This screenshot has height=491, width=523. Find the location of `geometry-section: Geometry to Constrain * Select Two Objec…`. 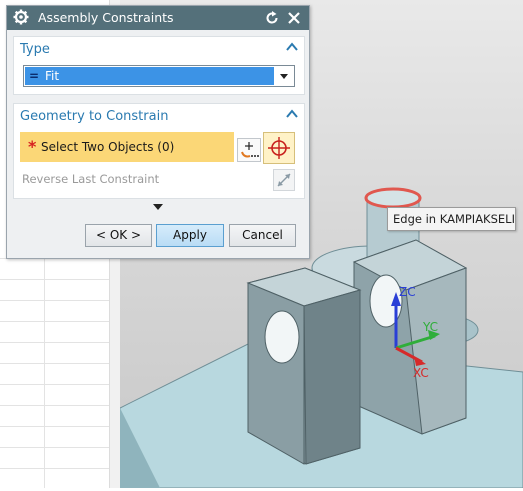

geometry-section: Geometry to Constrain * Select Two Objec… is located at coordinates (159, 151).